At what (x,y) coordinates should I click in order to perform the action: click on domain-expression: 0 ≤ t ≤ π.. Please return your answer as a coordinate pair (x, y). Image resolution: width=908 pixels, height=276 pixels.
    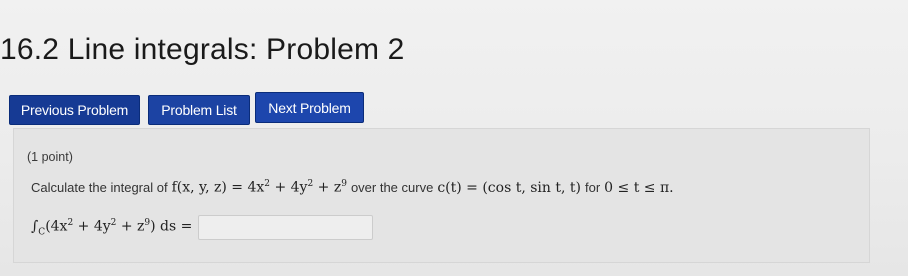
    Looking at the image, I should click on (639, 187).